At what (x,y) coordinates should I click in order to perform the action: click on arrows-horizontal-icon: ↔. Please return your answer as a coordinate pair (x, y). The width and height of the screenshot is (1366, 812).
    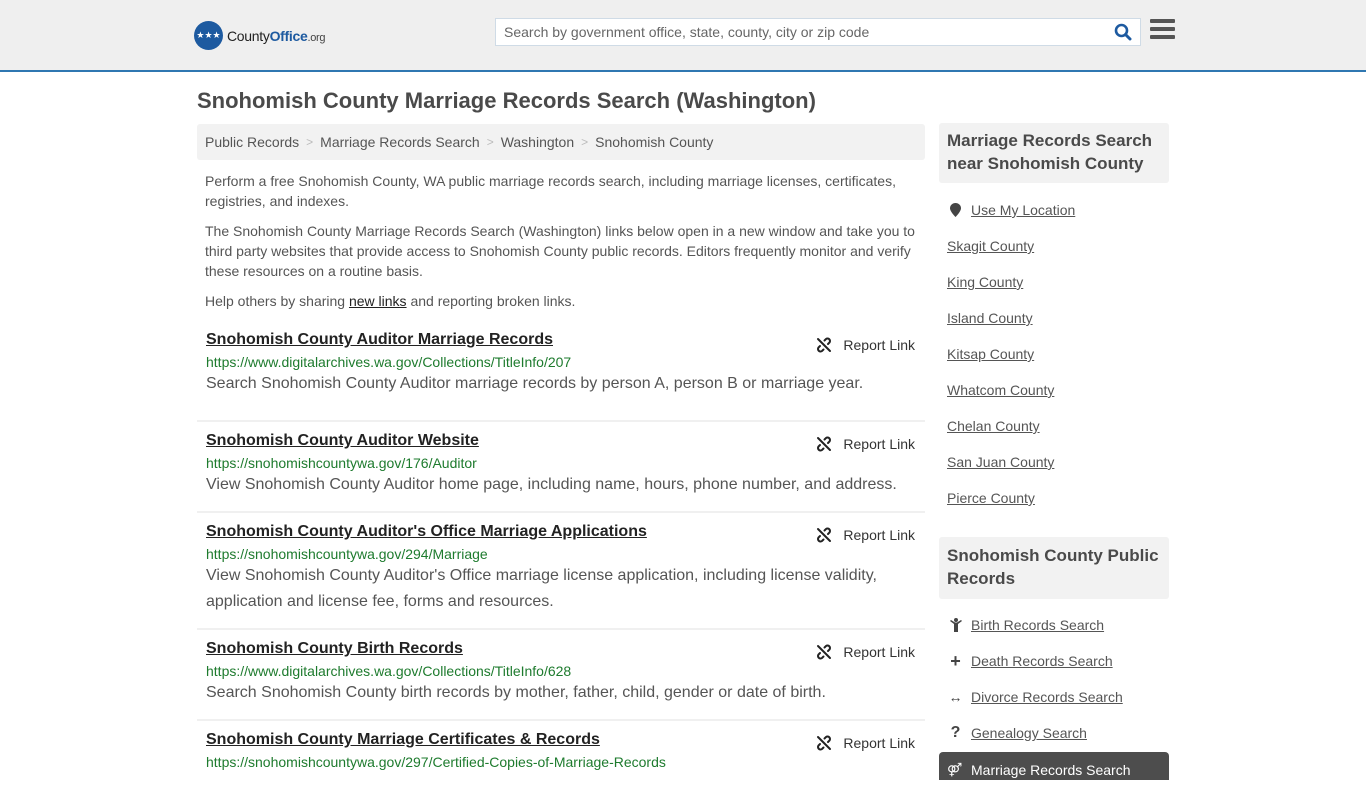
    Looking at the image, I should click on (955, 697).